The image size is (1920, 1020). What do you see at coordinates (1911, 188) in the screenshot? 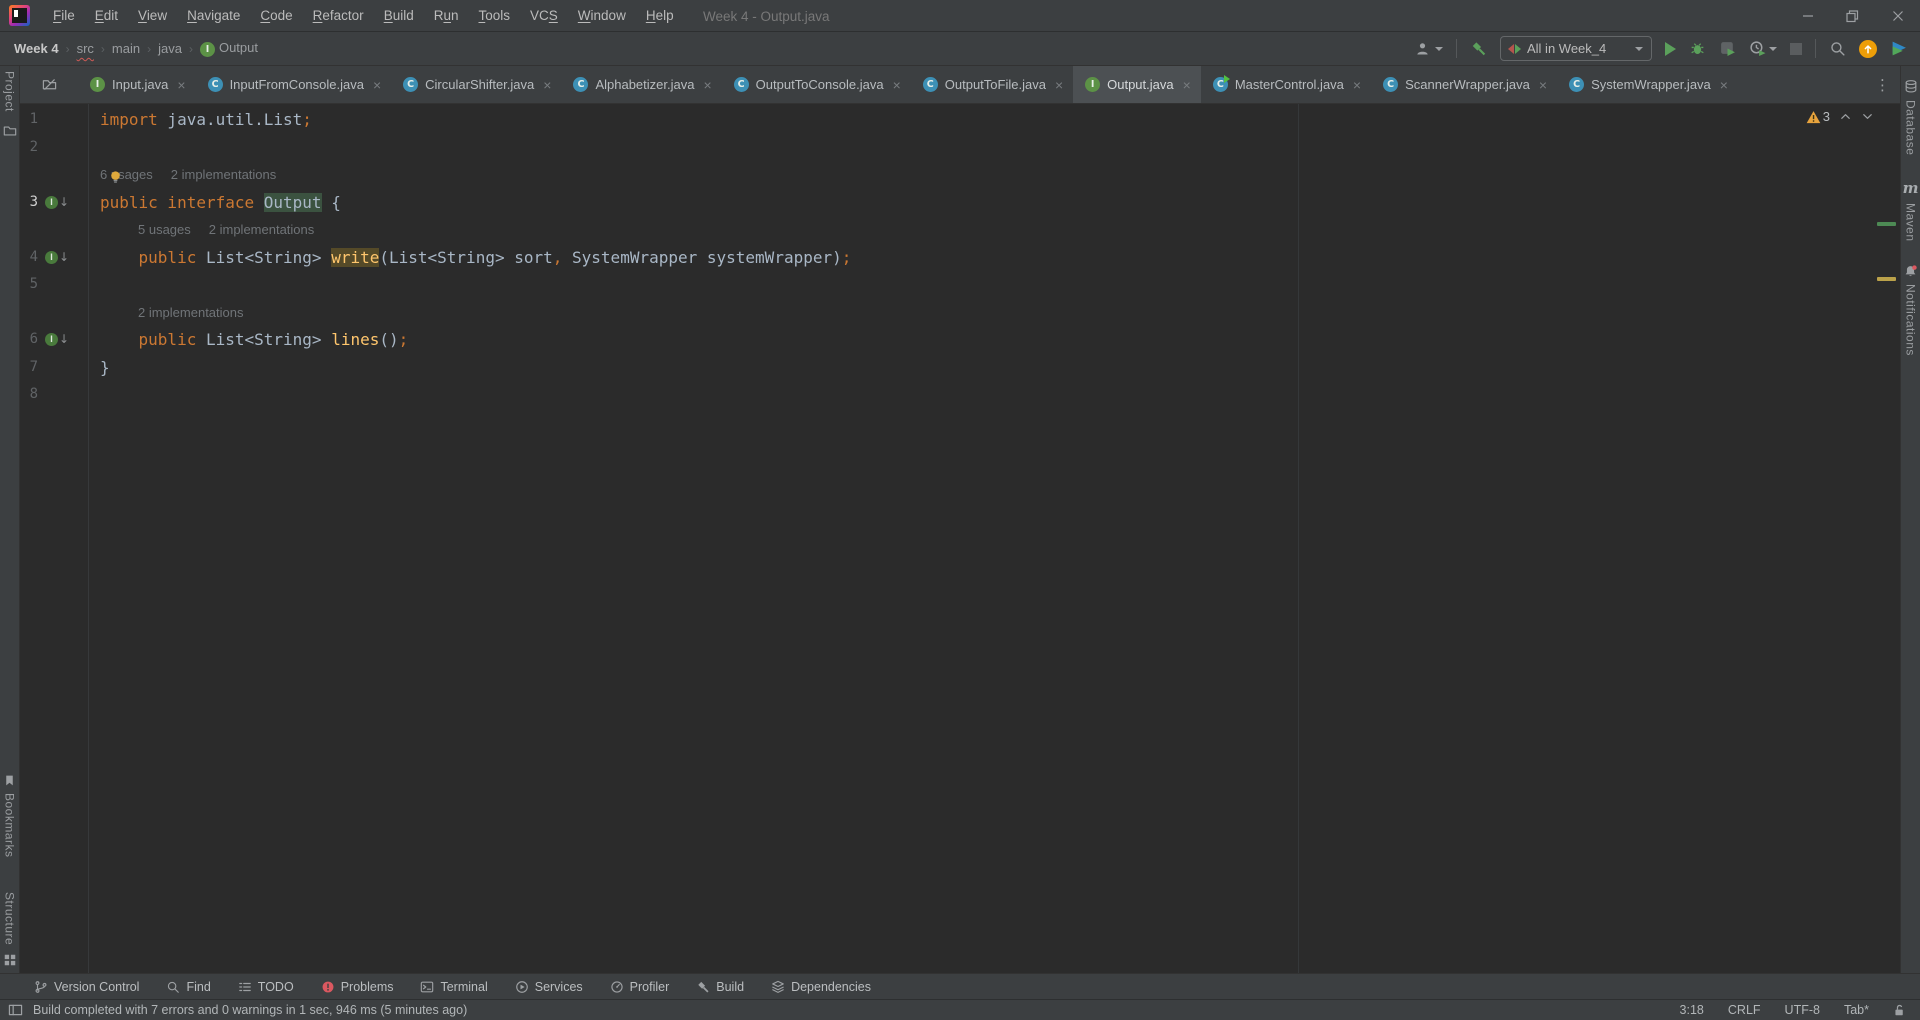
I see `maven-logo: m` at bounding box center [1911, 188].